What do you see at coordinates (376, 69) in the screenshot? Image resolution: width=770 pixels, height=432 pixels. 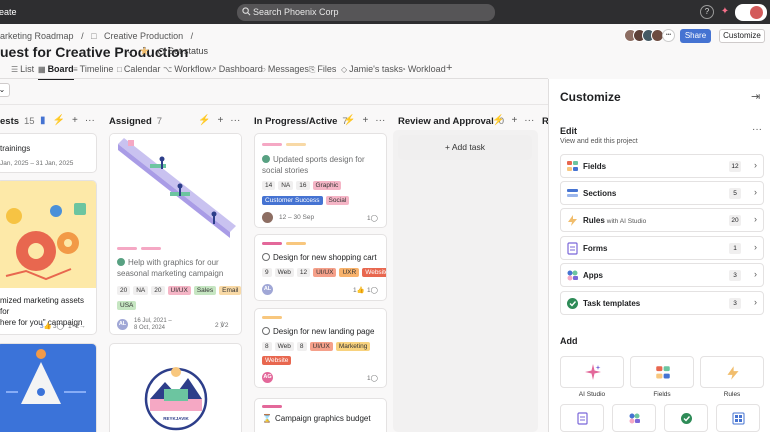 I see `tab-label: Jamie's tasks` at bounding box center [376, 69].